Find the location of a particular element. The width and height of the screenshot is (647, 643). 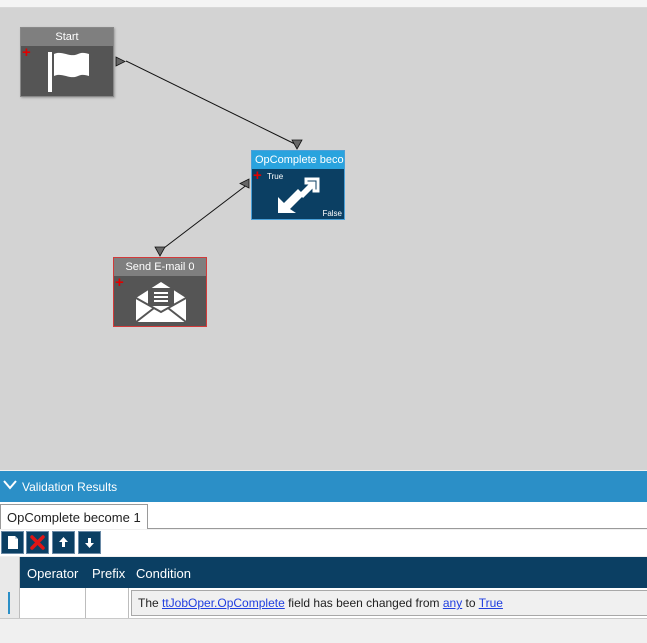

decision-node-title: OpComplete becor is located at coordinates (298, 160).